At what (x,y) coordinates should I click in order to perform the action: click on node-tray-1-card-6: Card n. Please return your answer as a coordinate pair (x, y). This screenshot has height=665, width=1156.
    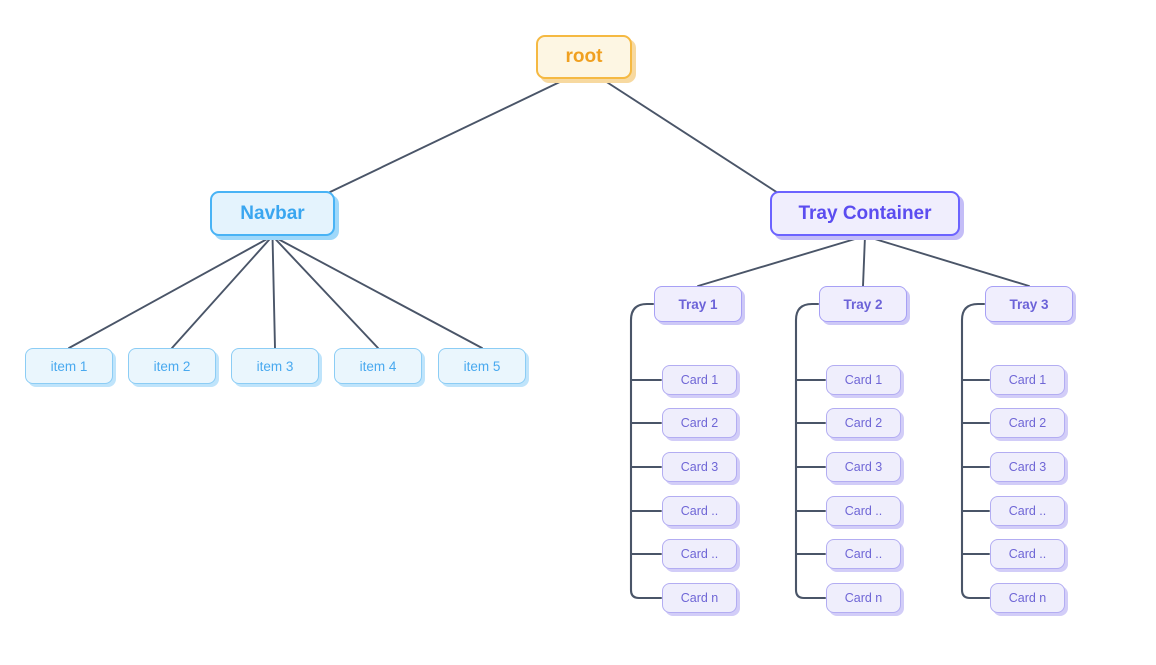
    Looking at the image, I should click on (699, 598).